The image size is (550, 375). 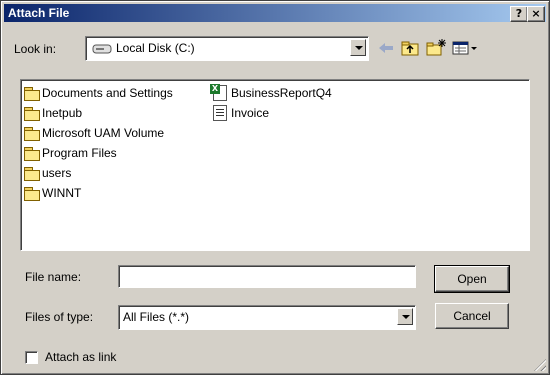 What do you see at coordinates (227, 48) in the screenshot?
I see `look-in-dropdown: Local Disk (C:)` at bounding box center [227, 48].